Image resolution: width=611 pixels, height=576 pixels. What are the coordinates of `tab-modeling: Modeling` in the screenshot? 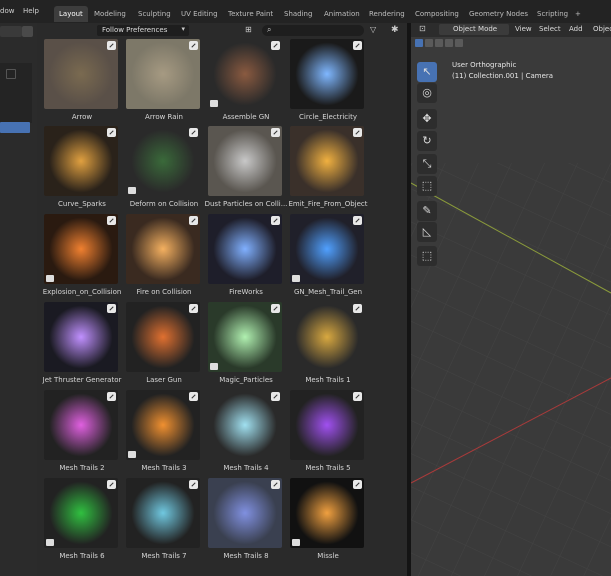 It's located at (110, 14).